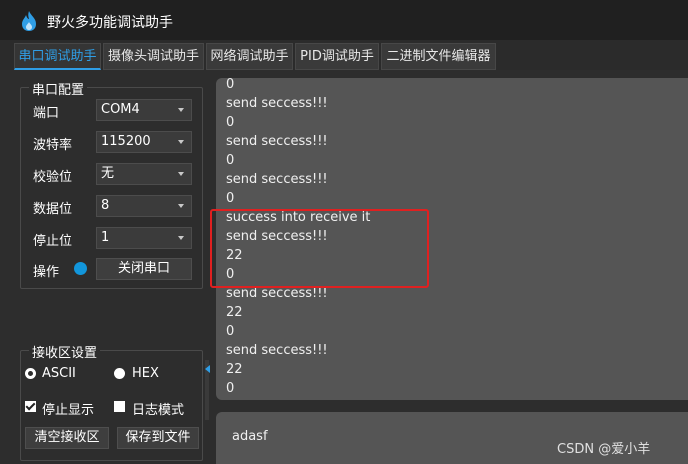 The image size is (688, 464). What do you see at coordinates (337, 56) in the screenshot?
I see `tab-pid: PID调试助手` at bounding box center [337, 56].